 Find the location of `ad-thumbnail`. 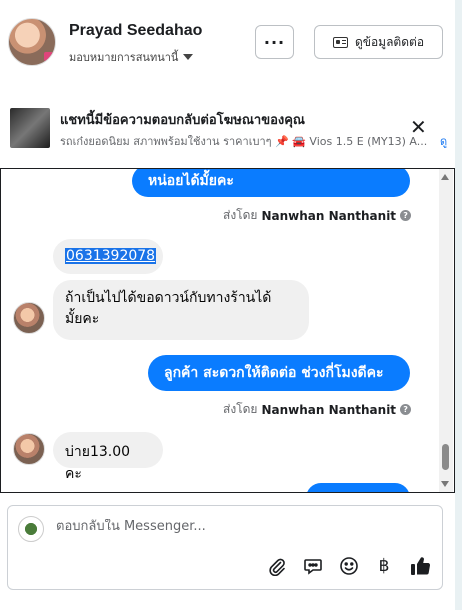

ad-thumbnail is located at coordinates (30, 128).